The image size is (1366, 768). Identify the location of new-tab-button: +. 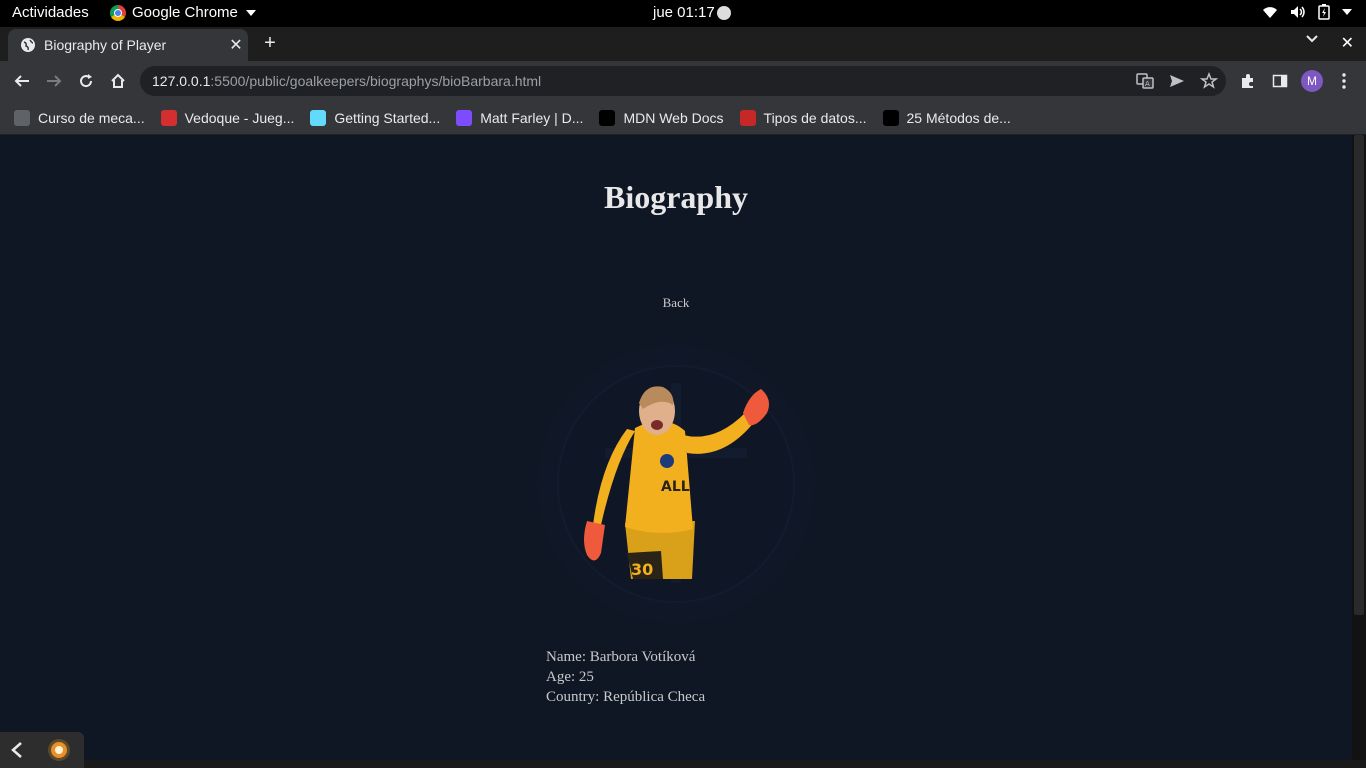
(270, 43).